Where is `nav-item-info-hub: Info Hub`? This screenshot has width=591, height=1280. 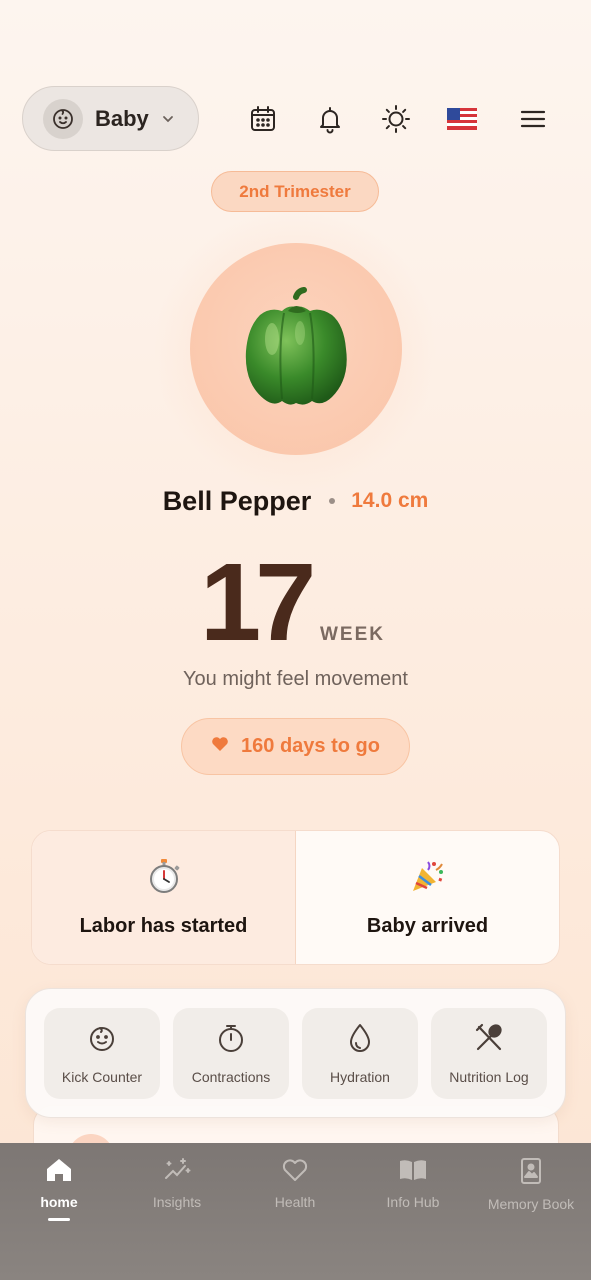 nav-item-info-hub: Info Hub is located at coordinates (413, 1197).